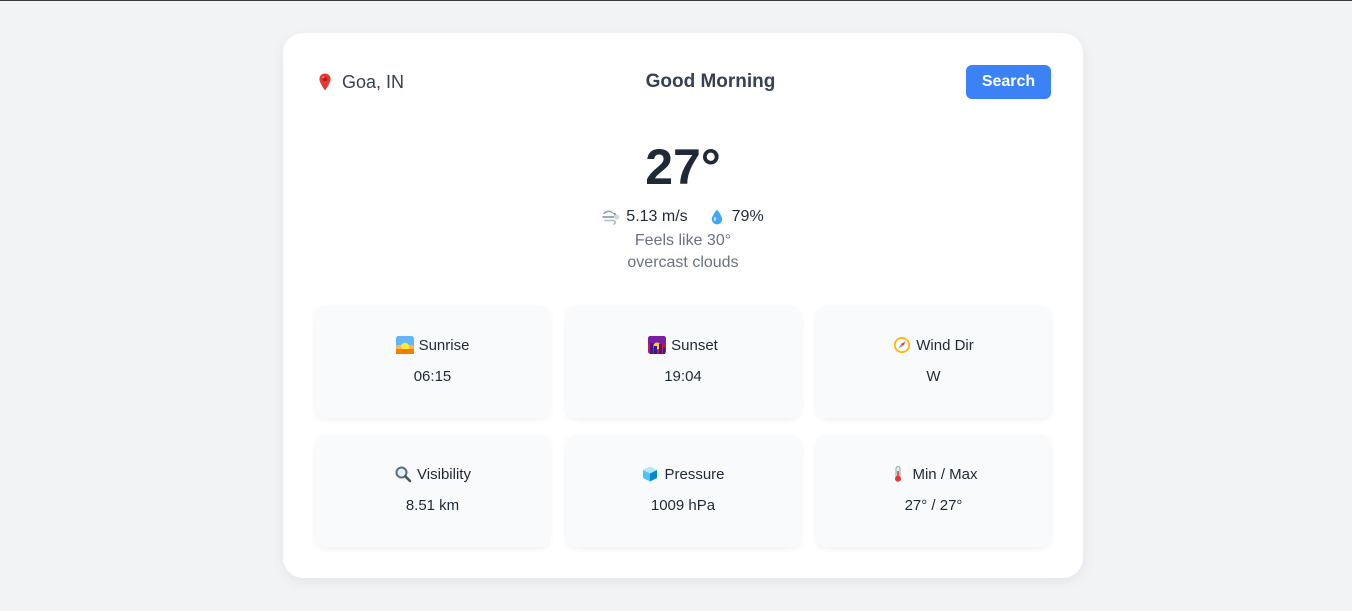 This screenshot has width=1352, height=611. I want to click on current-temperature: 27°, so click(683, 167).